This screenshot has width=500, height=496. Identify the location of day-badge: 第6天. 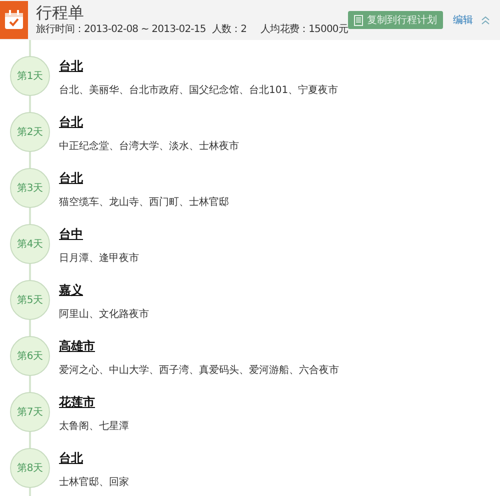
(30, 356).